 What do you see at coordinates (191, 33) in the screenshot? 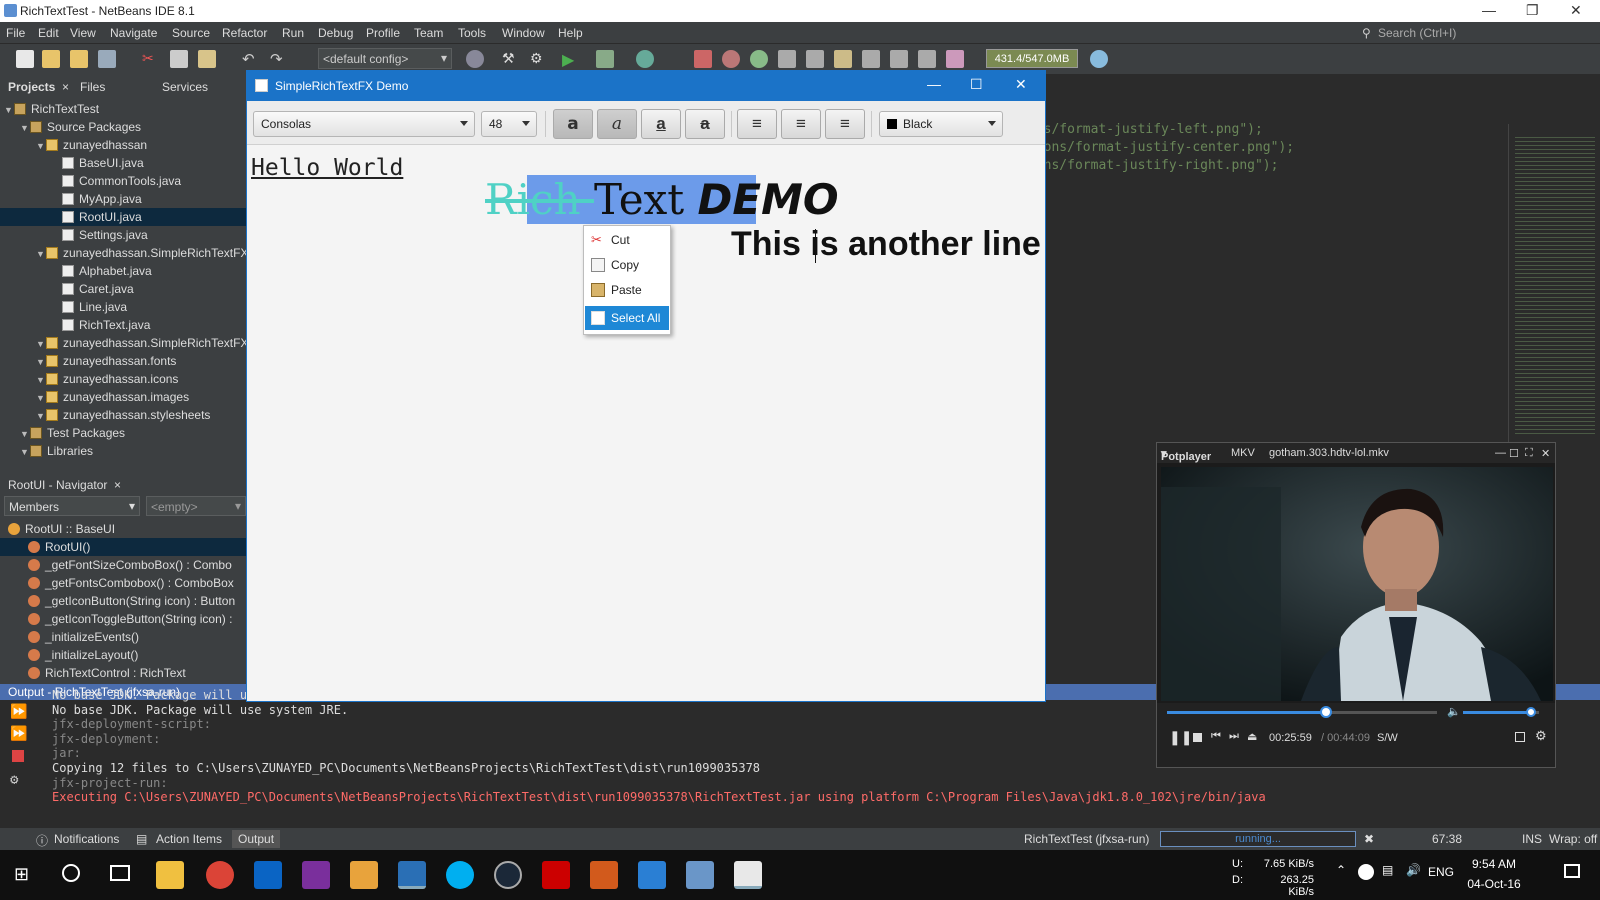
I see `menu-source: Source` at bounding box center [191, 33].